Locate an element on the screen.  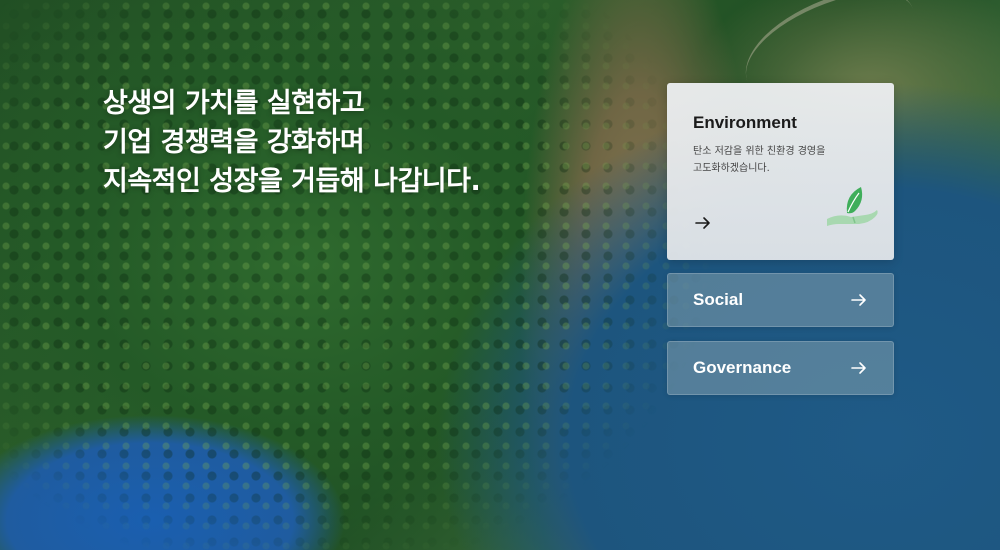
environment-card: Environment 탄소 저감을 위한 친환경 경영을 고도화하겠습니다. is located at coordinates (780, 171).